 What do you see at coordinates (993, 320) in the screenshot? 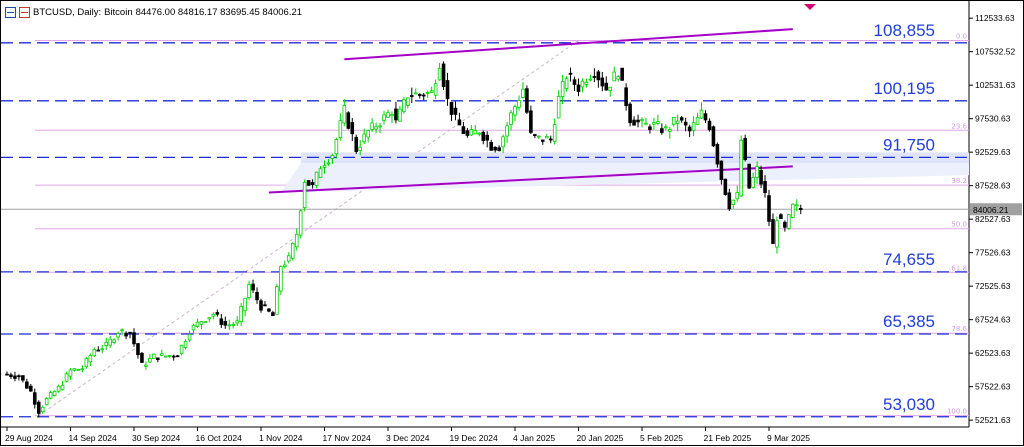
I see `y-tick-label: 67524.63` at bounding box center [993, 320].